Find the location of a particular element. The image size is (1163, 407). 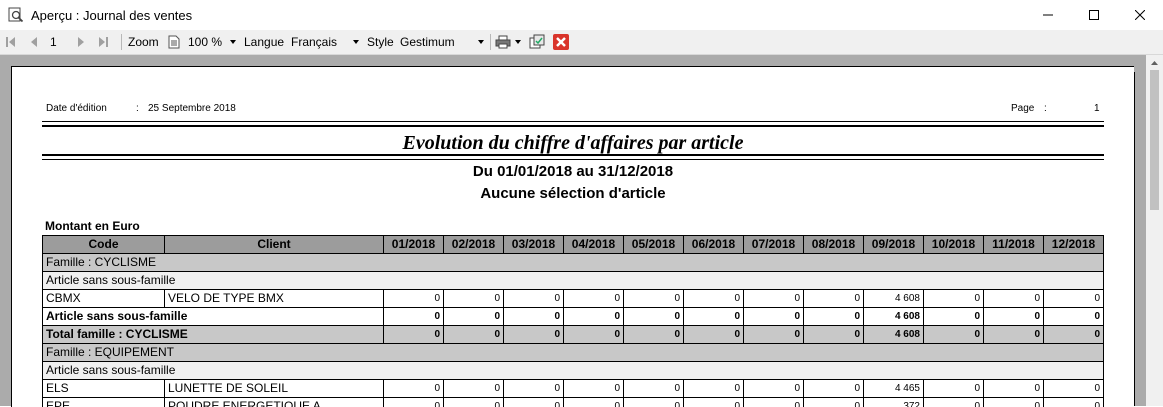

print-button is located at coordinates (508, 42).